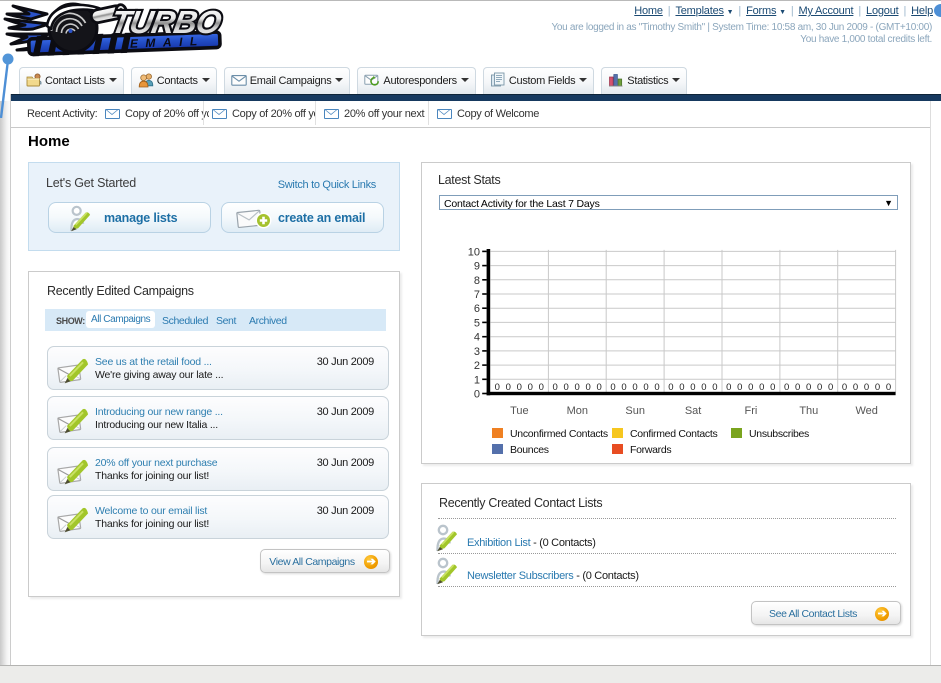 Image resolution: width=941 pixels, height=683 pixels. What do you see at coordinates (477, 281) in the screenshot?
I see `svg-text: 8` at bounding box center [477, 281].